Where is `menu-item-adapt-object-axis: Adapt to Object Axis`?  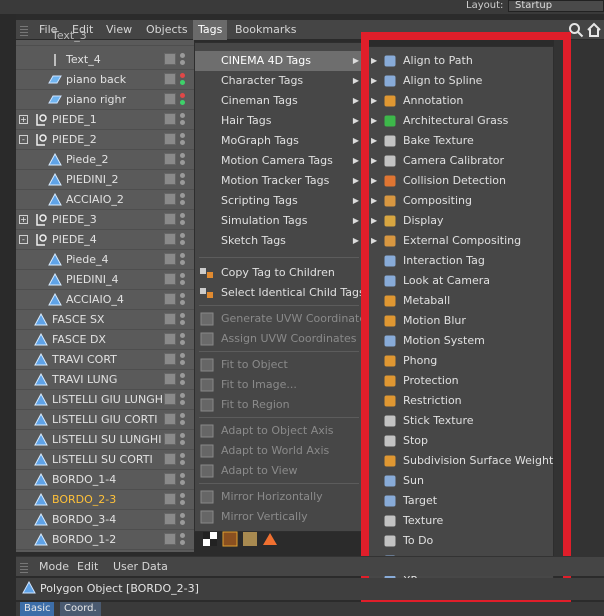
menu-item-adapt-object-axis: Adapt to Object Axis is located at coordinates (279, 431).